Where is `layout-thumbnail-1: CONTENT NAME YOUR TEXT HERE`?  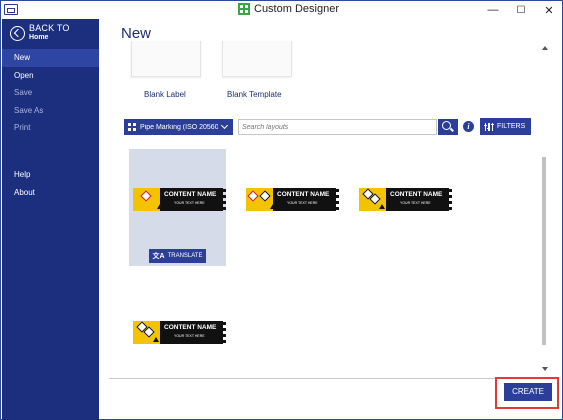 layout-thumbnail-1: CONTENT NAME YOUR TEXT HERE is located at coordinates (179, 199).